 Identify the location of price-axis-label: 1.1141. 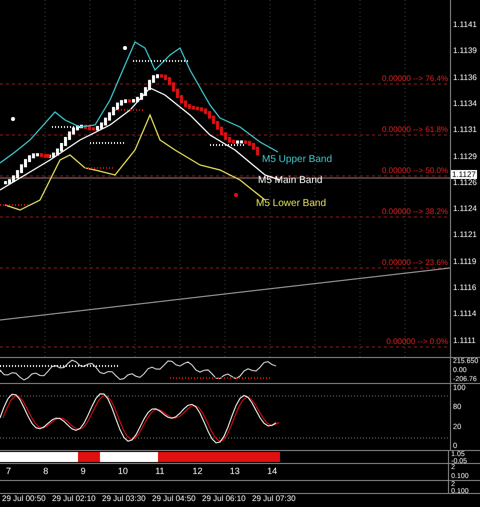
(465, 24).